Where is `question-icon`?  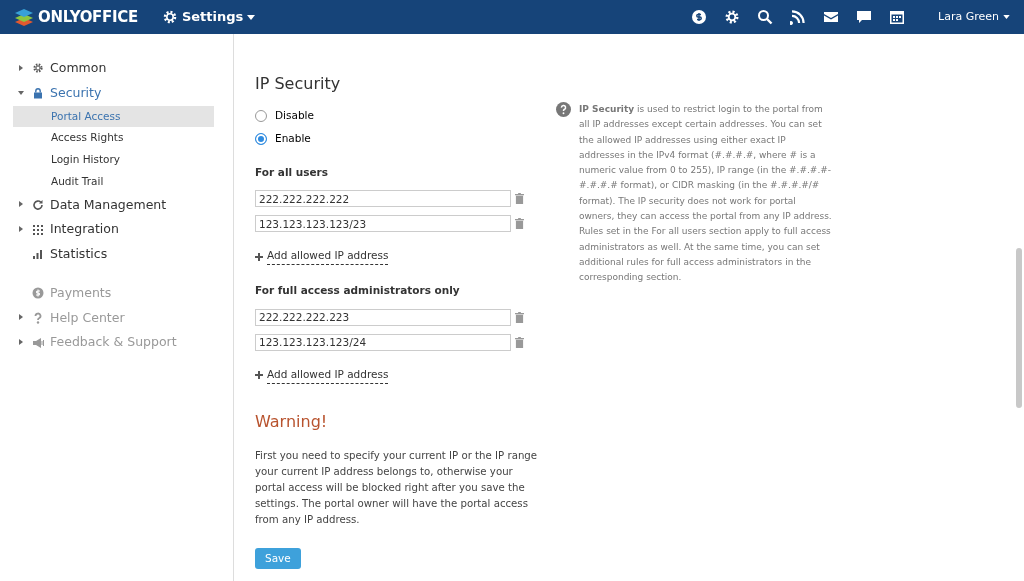 question-icon is located at coordinates (38, 317).